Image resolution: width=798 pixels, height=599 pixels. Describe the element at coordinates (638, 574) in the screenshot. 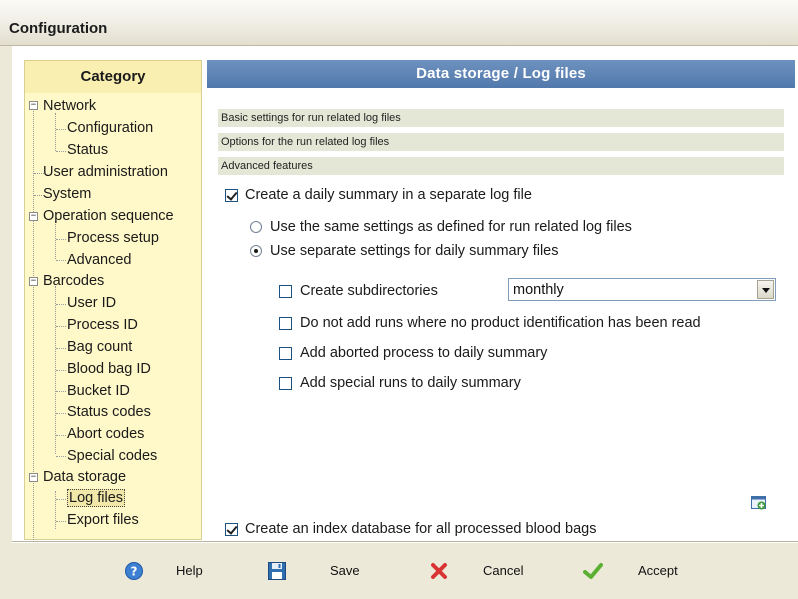

I see `accept-button: Accept` at that location.